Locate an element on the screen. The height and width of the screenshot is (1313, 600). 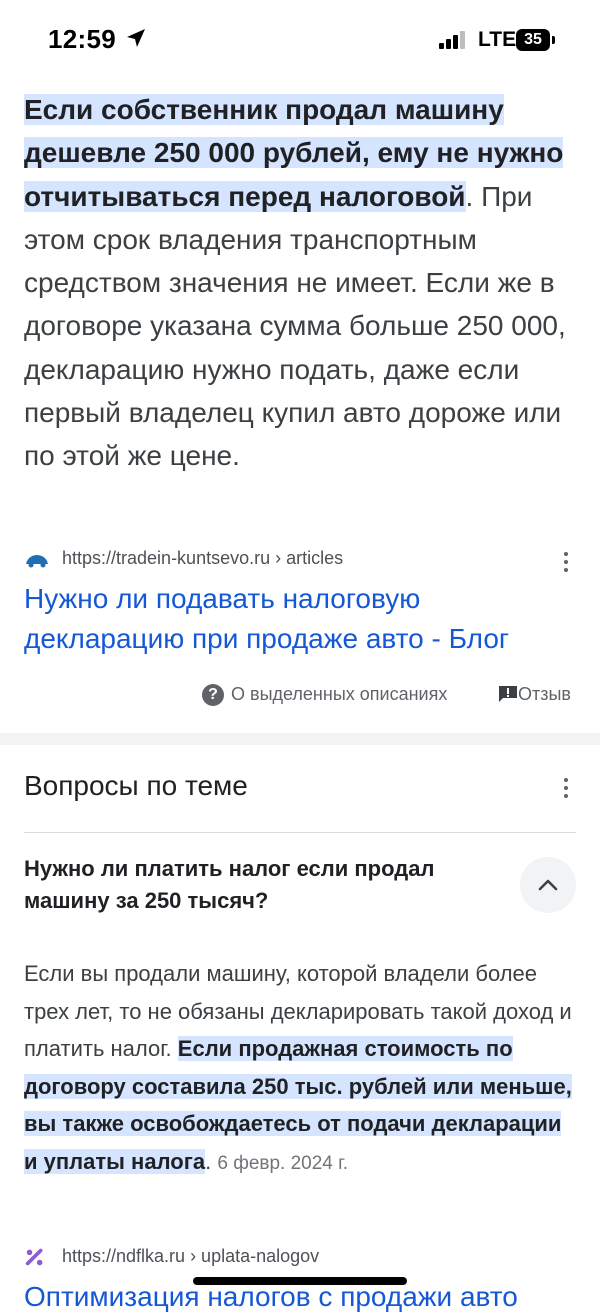
section-divider is located at coordinates (300, 739).